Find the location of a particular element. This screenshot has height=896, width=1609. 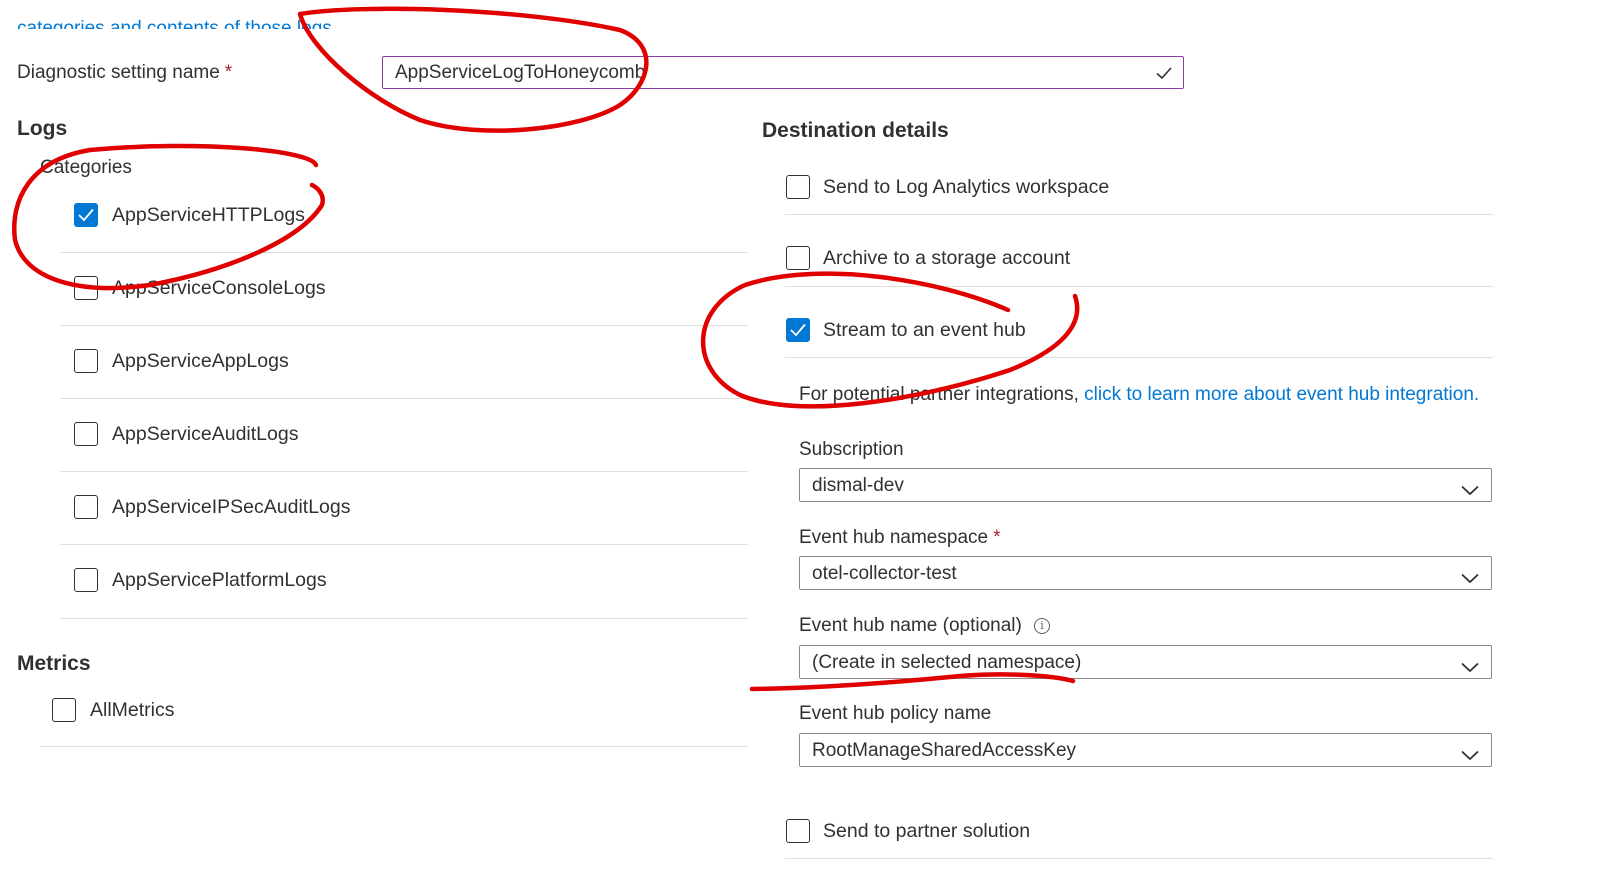

setting-name-input: AppServiceLogToHoneycomb is located at coordinates (783, 72).